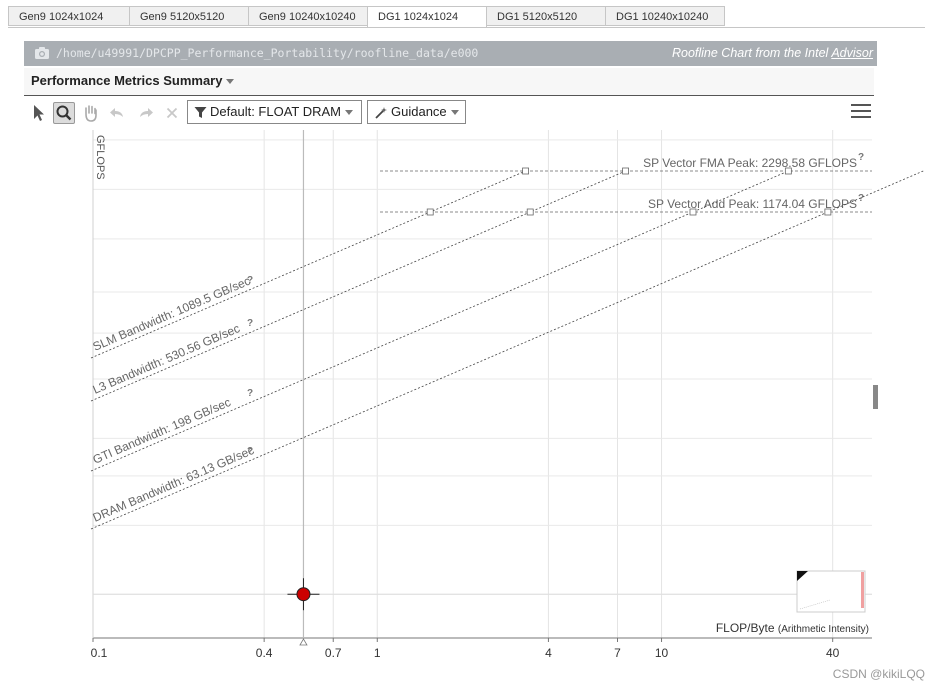 This screenshot has height=690, width=939. What do you see at coordinates (377, 653) in the screenshot?
I see `x-tick-label: 1` at bounding box center [377, 653].